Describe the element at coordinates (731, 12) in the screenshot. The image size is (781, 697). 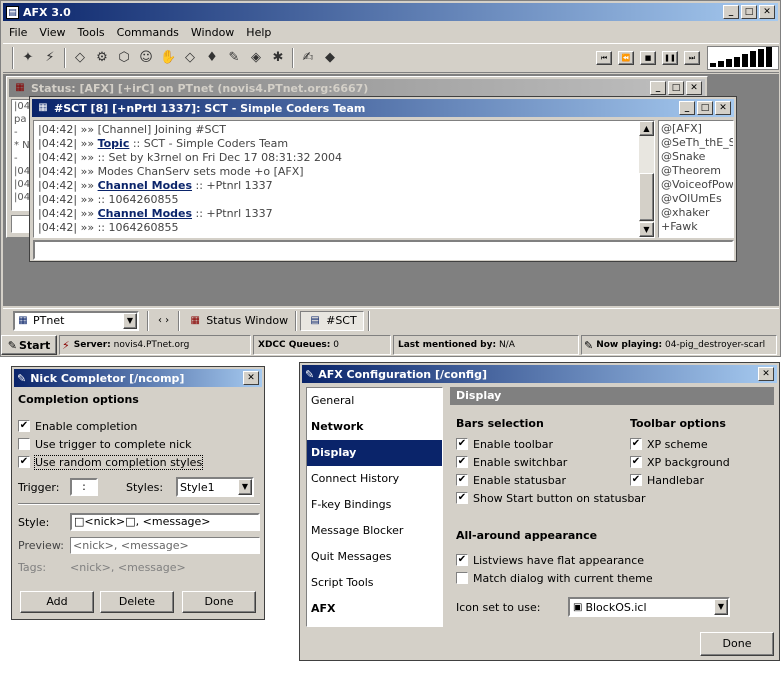
I see `minimize-button: _` at that location.